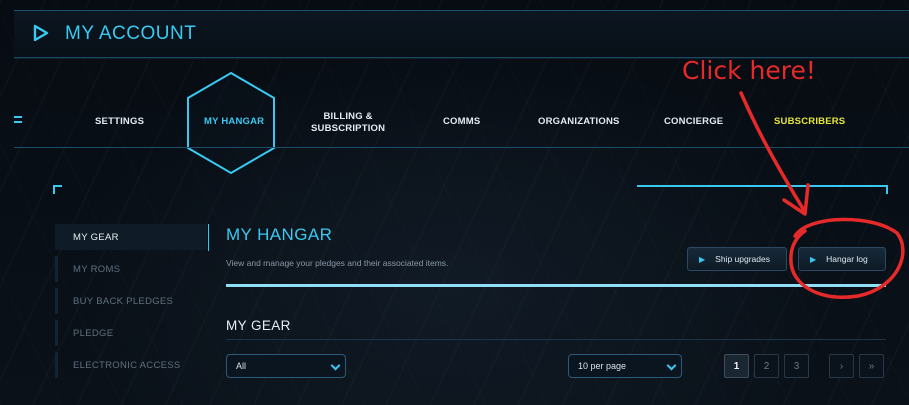 The image size is (909, 405). What do you see at coordinates (883, 189) in the screenshot?
I see `frame-corner-top-right` at bounding box center [883, 189].